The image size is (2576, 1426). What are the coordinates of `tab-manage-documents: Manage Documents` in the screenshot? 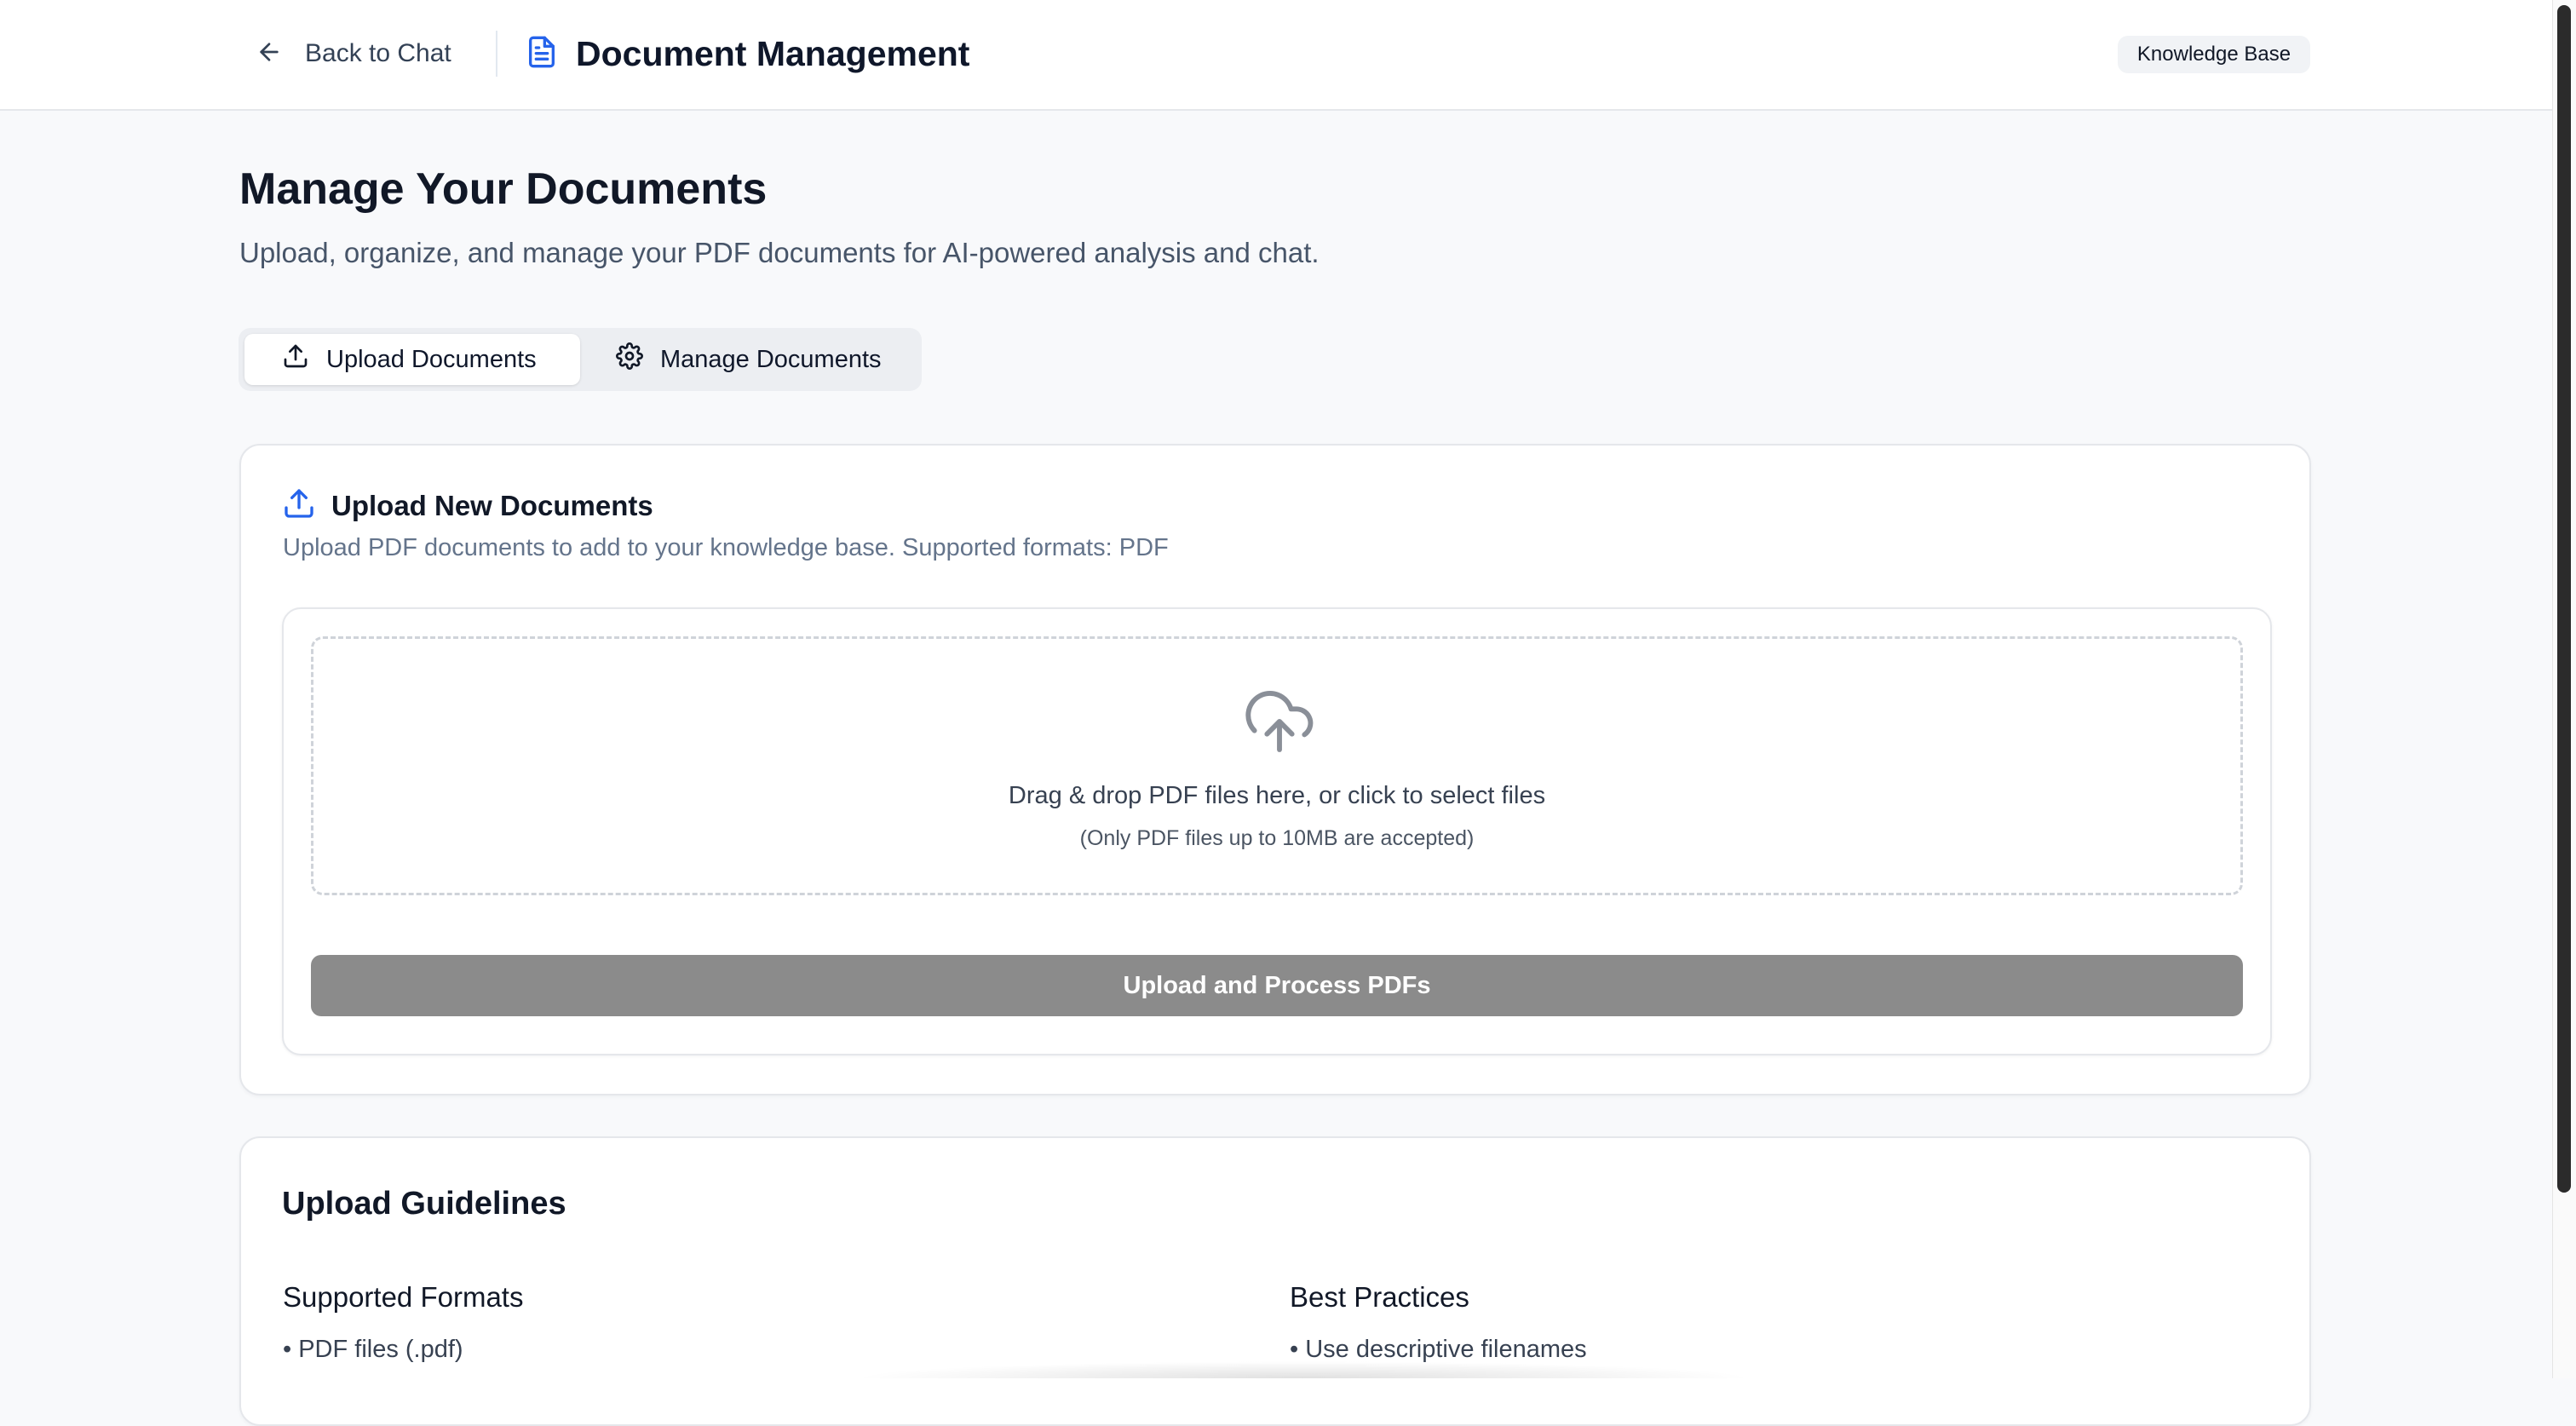 It's located at (753, 359).